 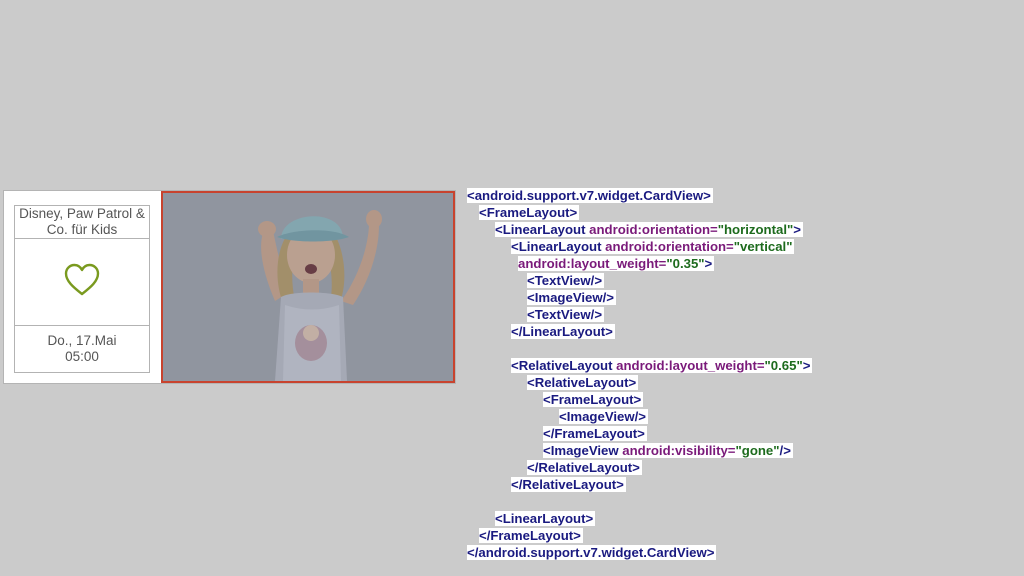 What do you see at coordinates (657, 416) in the screenshot?
I see `code-line-14: <ImageView/>` at bounding box center [657, 416].